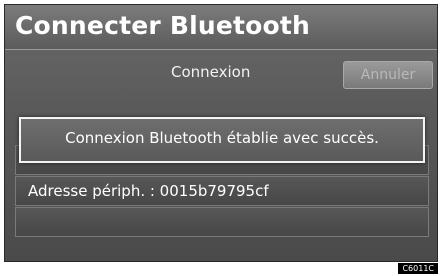  Describe the element at coordinates (148, 191) in the screenshot. I see `device-address-text: Adresse périph. : 0015b79795cf` at that location.